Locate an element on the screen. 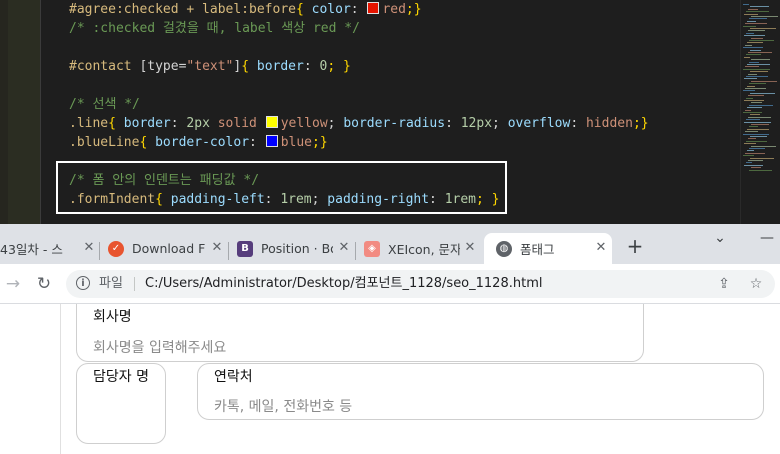  code-token: ; } is located at coordinates (339, 66).